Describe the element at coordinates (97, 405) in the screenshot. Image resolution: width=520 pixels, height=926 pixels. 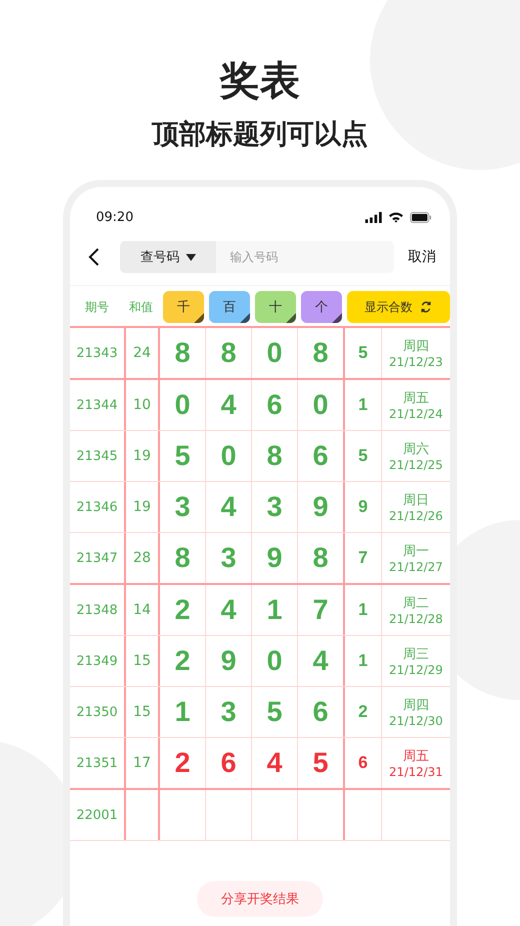
I see `period-text: 21344` at that location.